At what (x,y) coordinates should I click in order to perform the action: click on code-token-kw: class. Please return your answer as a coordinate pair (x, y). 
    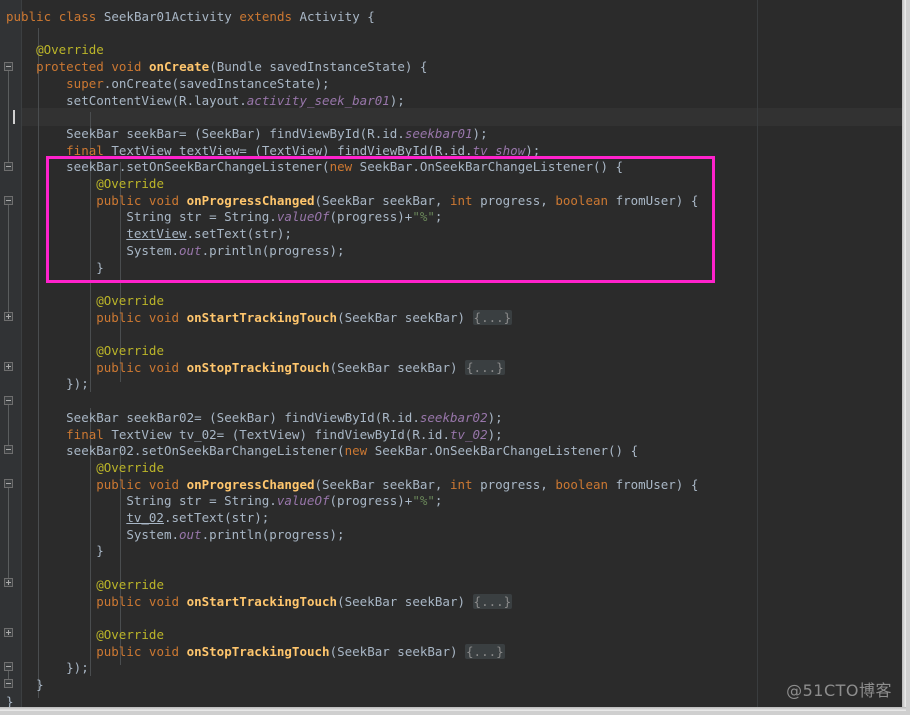
    Looking at the image, I should click on (81, 16).